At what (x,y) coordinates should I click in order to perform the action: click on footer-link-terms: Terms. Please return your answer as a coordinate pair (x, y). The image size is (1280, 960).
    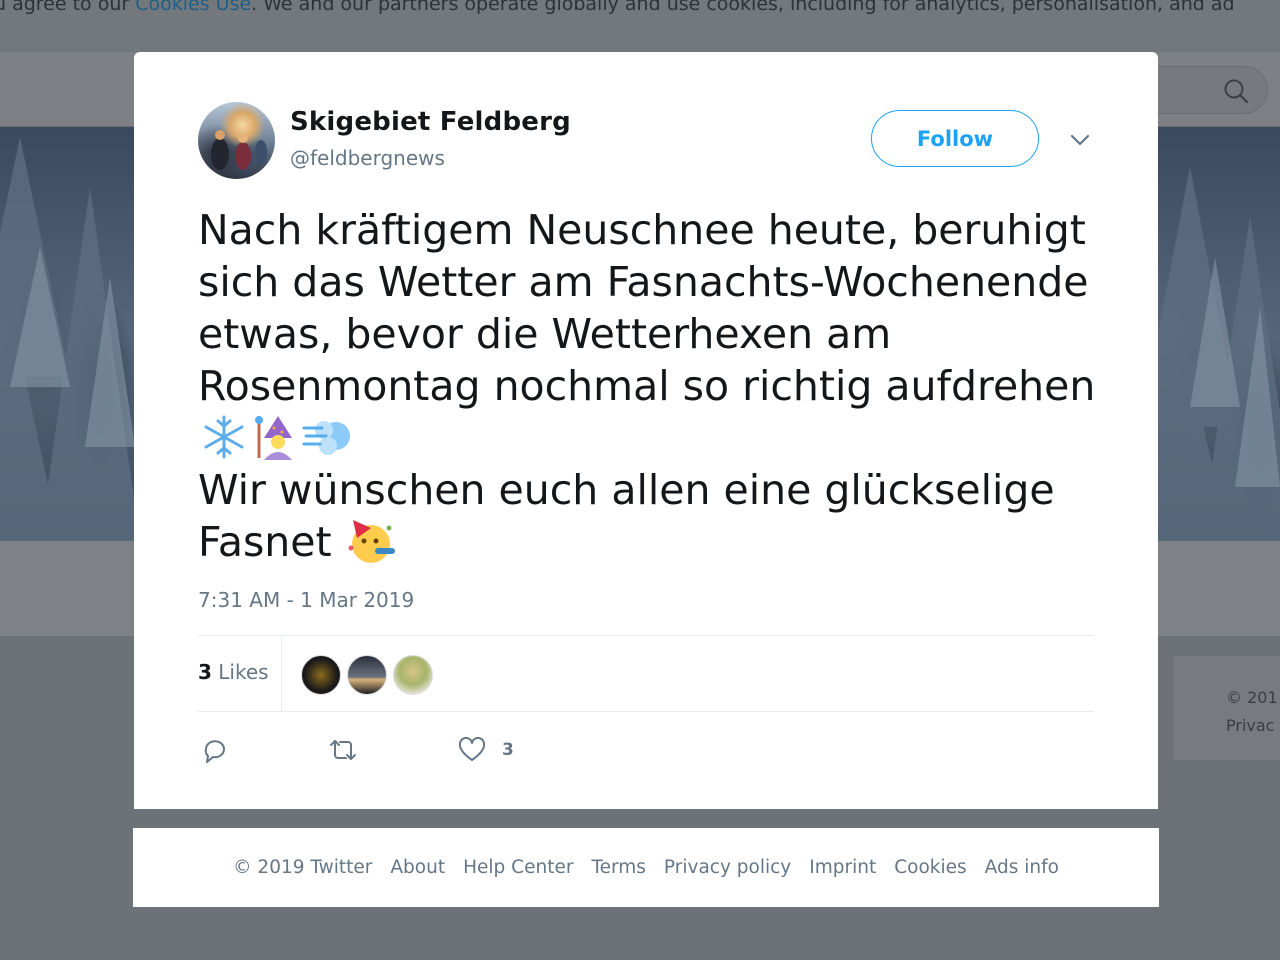
    Looking at the image, I should click on (618, 867).